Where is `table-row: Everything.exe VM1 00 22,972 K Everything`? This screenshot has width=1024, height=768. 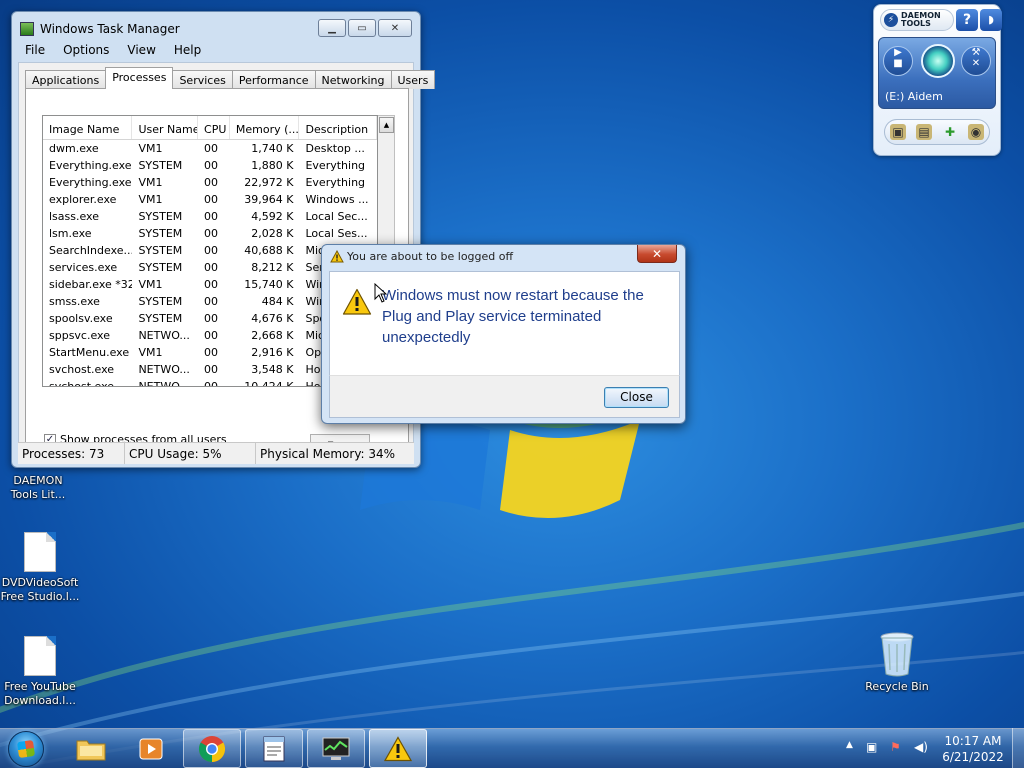 table-row: Everything.exe VM1 00 22,972 K Everything is located at coordinates (210, 182).